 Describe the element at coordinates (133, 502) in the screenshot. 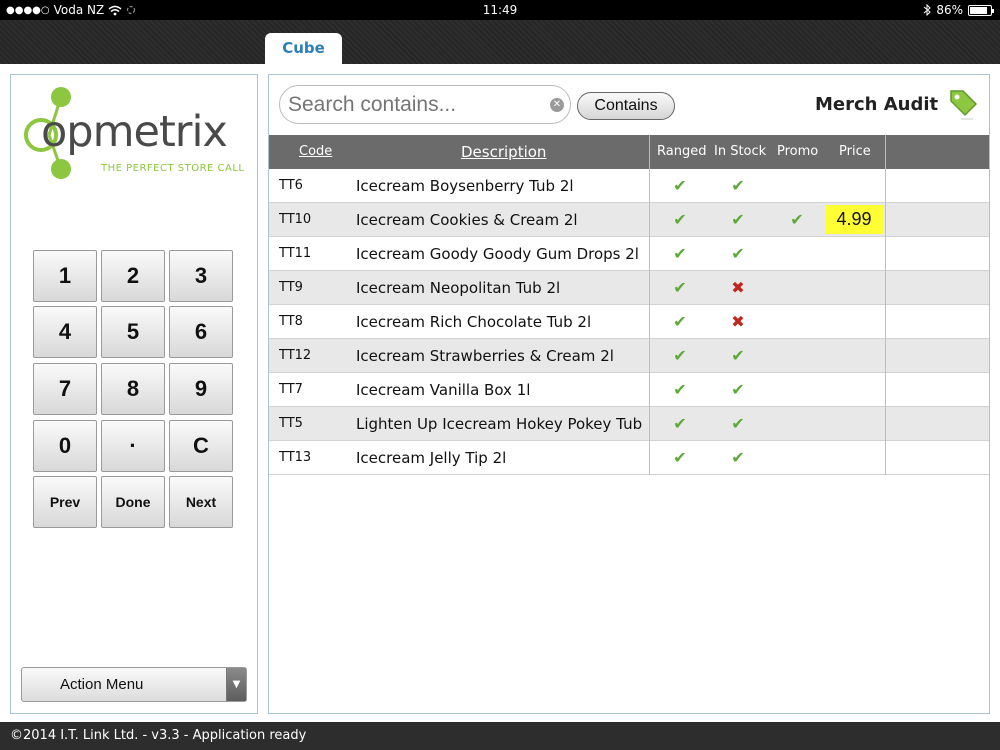

I see `done-button: Done` at that location.